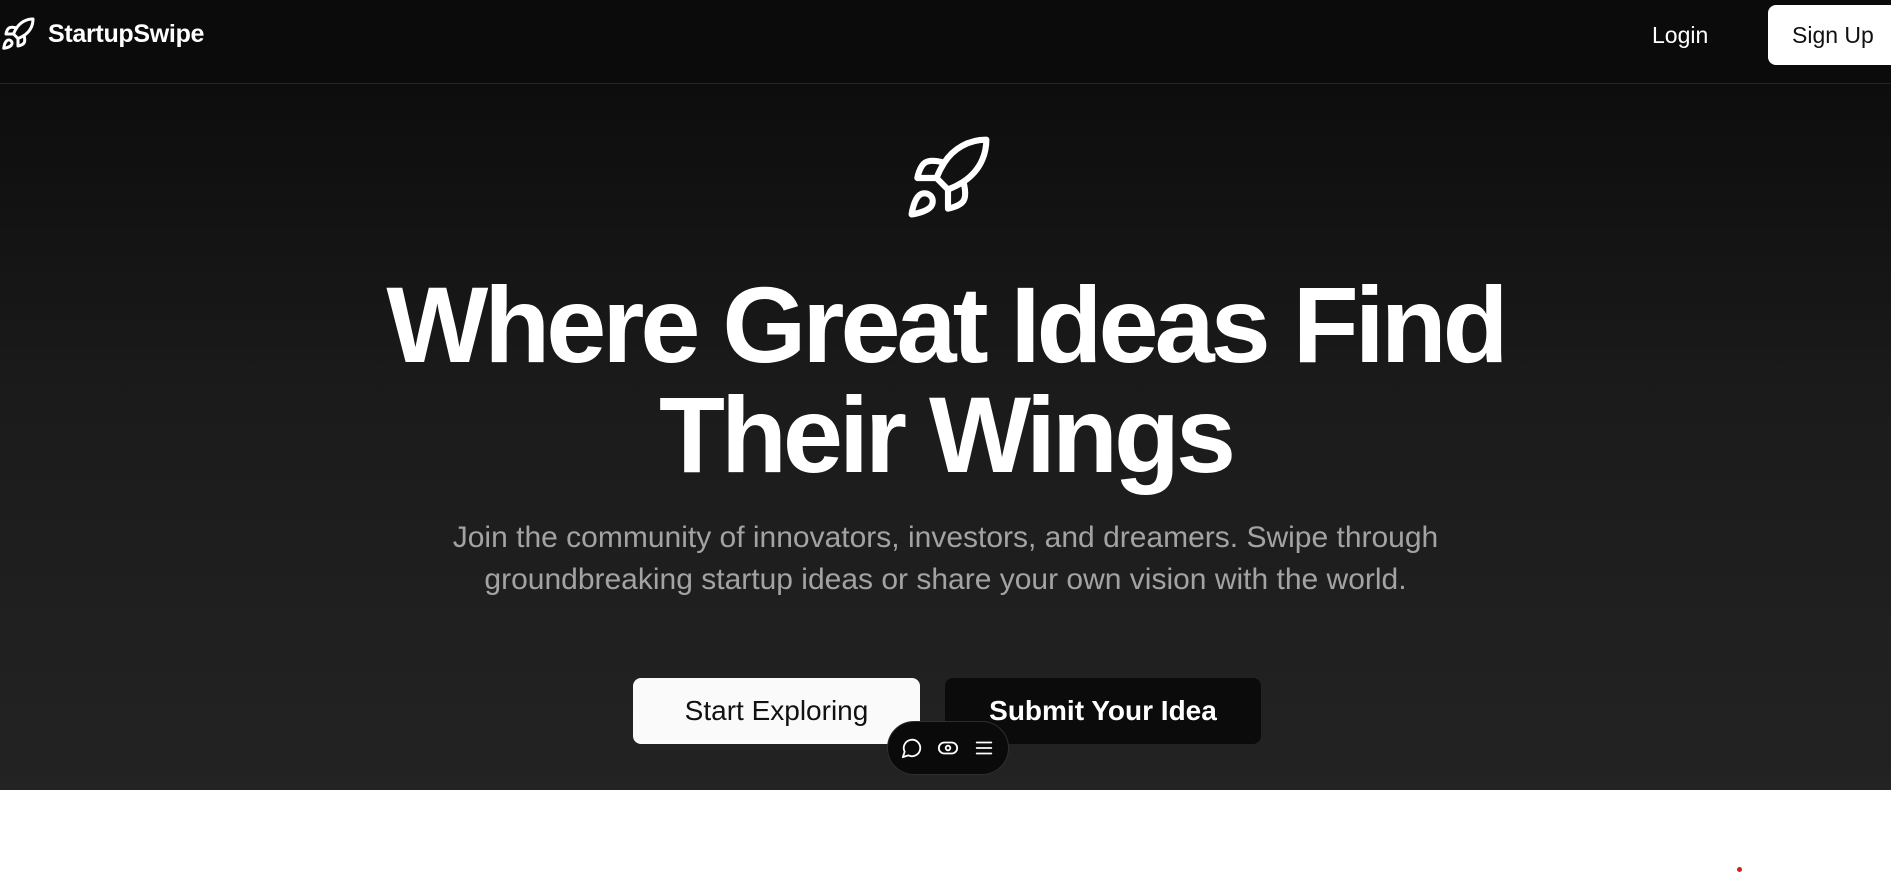 The width and height of the screenshot is (1891, 876). I want to click on signup-button: Sign Up, so click(1829, 35).